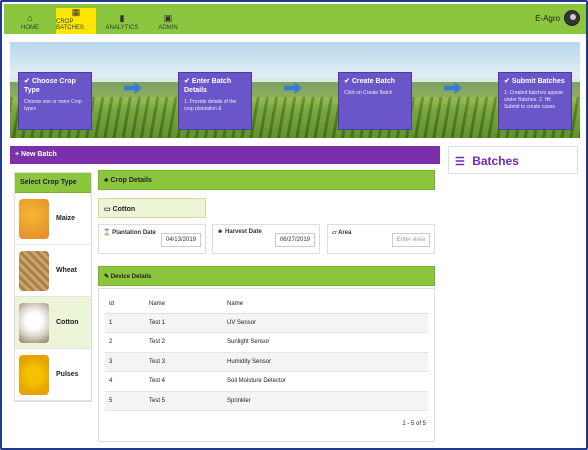 This screenshot has width=588, height=450. What do you see at coordinates (107, 233) in the screenshot?
I see `sprout-icon: ⌛` at bounding box center [107, 233].